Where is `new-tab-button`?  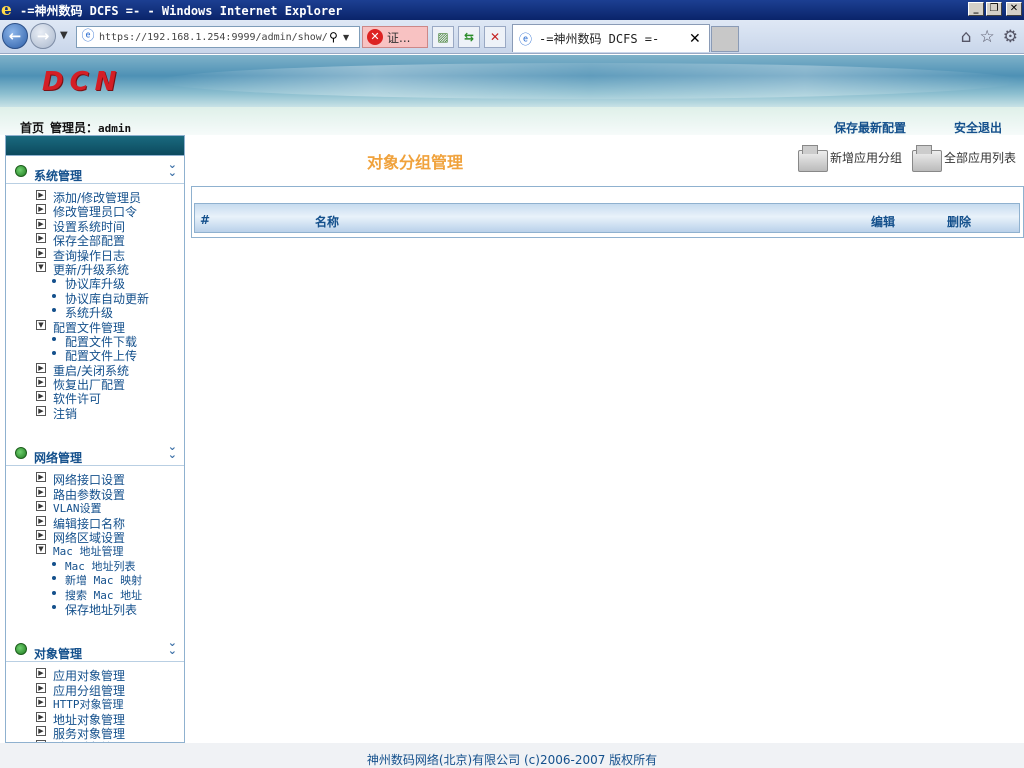
new-tab-button is located at coordinates (725, 39).